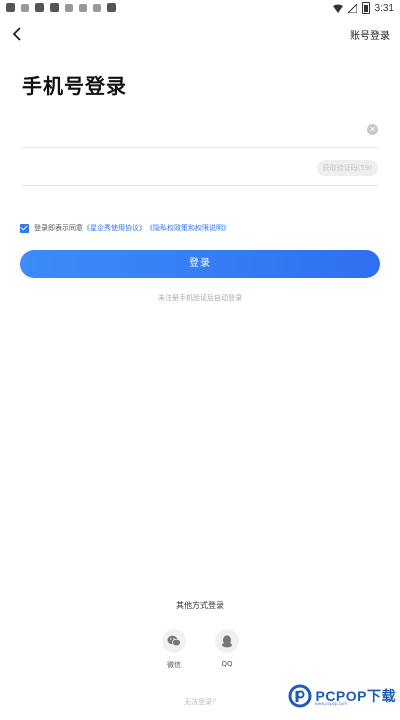 The height and width of the screenshot is (720, 400). I want to click on notification-icons, so click(61, 7).